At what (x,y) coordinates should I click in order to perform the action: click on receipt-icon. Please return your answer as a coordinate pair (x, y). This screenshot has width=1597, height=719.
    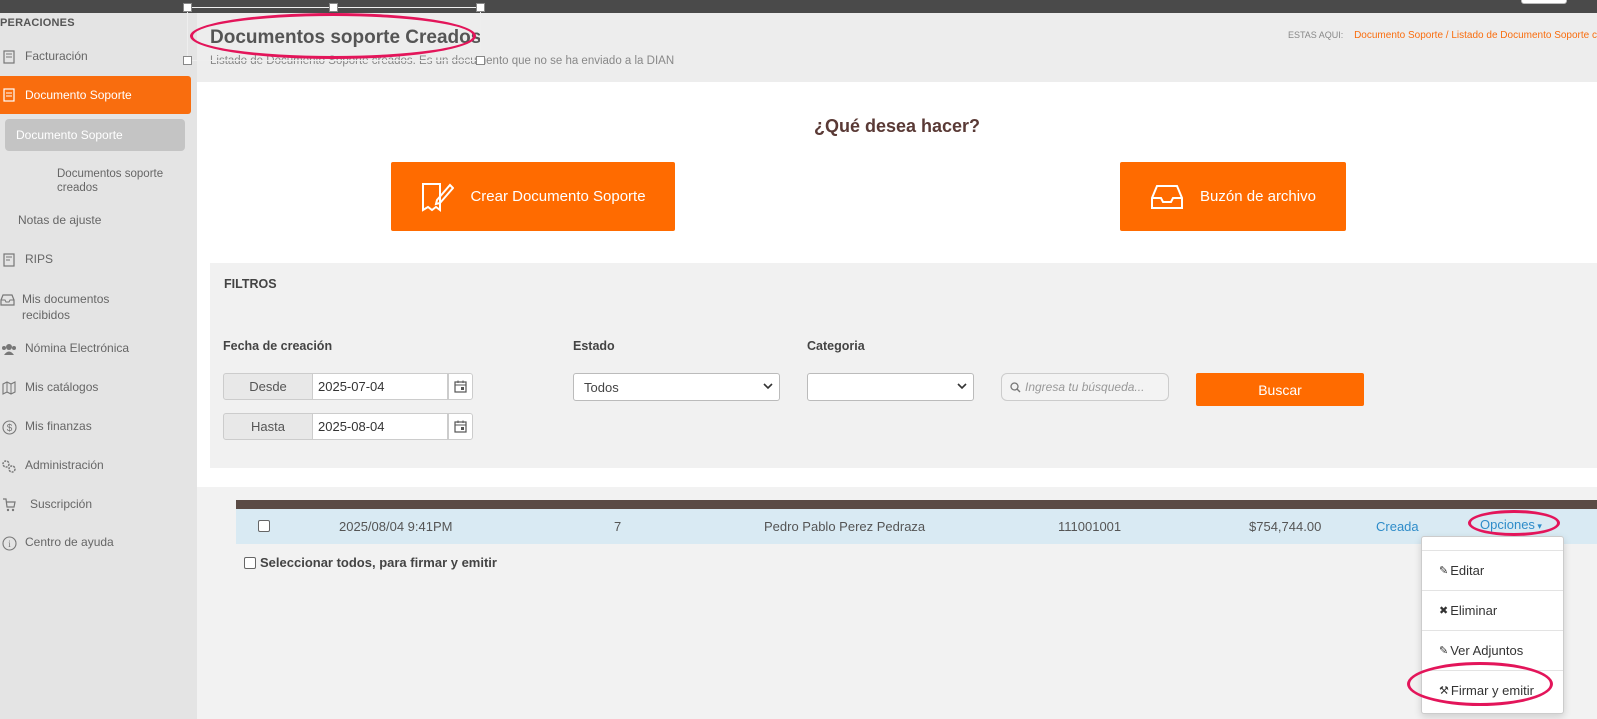
    Looking at the image, I should click on (9, 260).